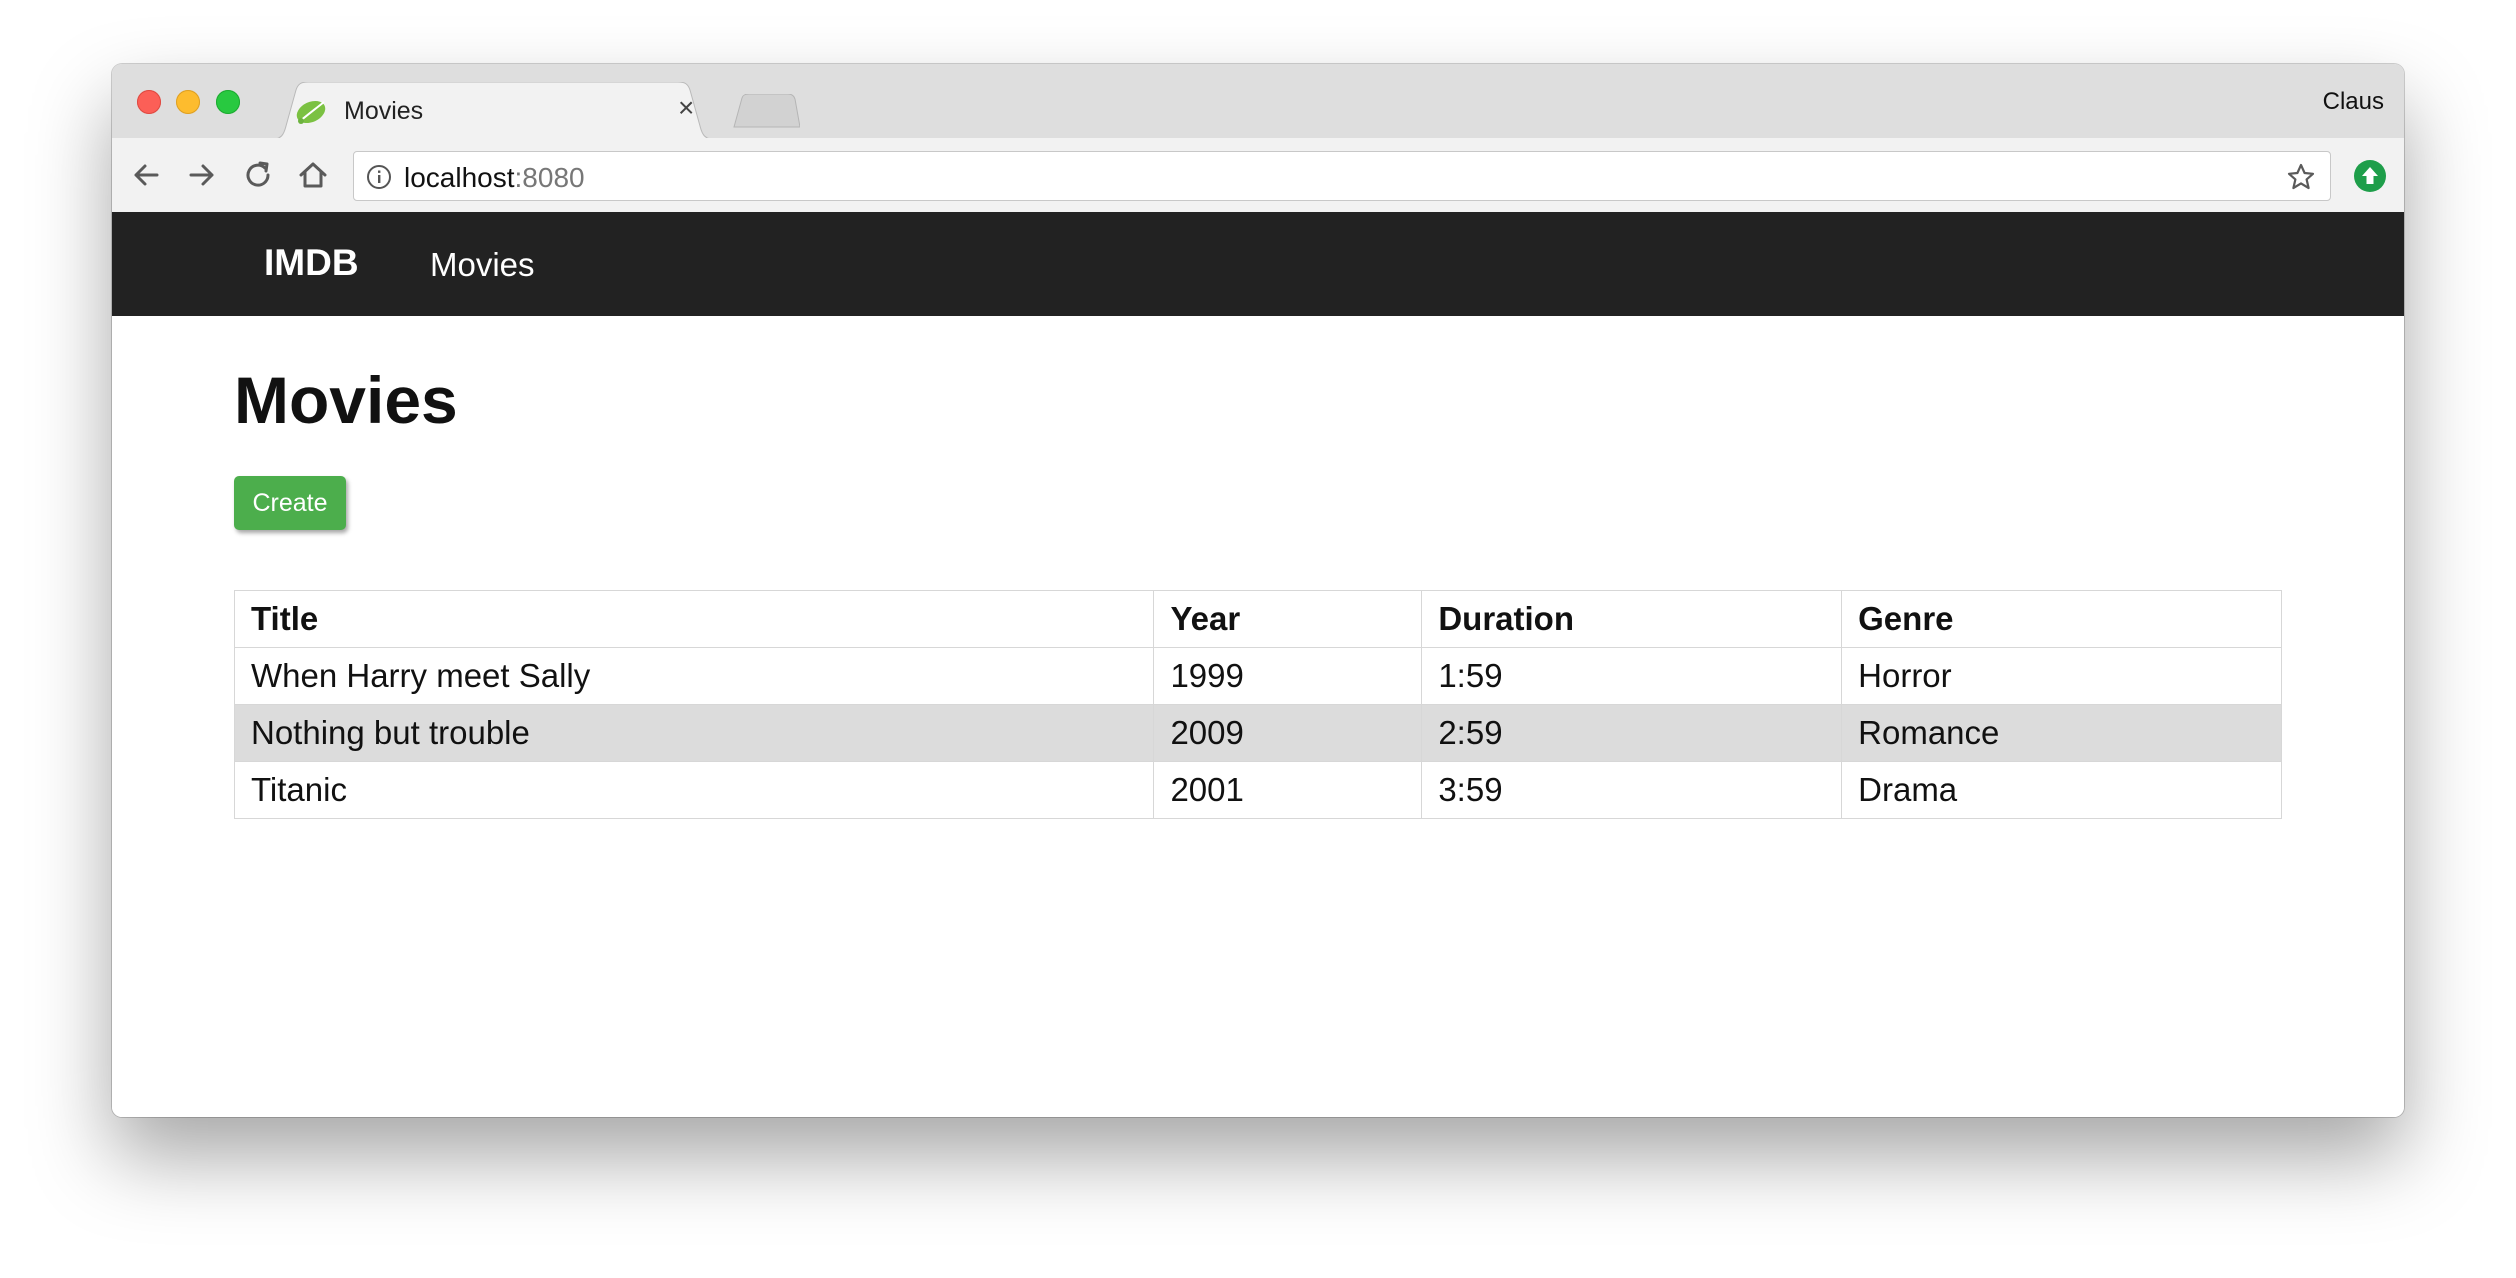 This screenshot has height=1278, width=2516. Describe the element at coordinates (2353, 102) in the screenshot. I see `profile-name: Claus` at that location.